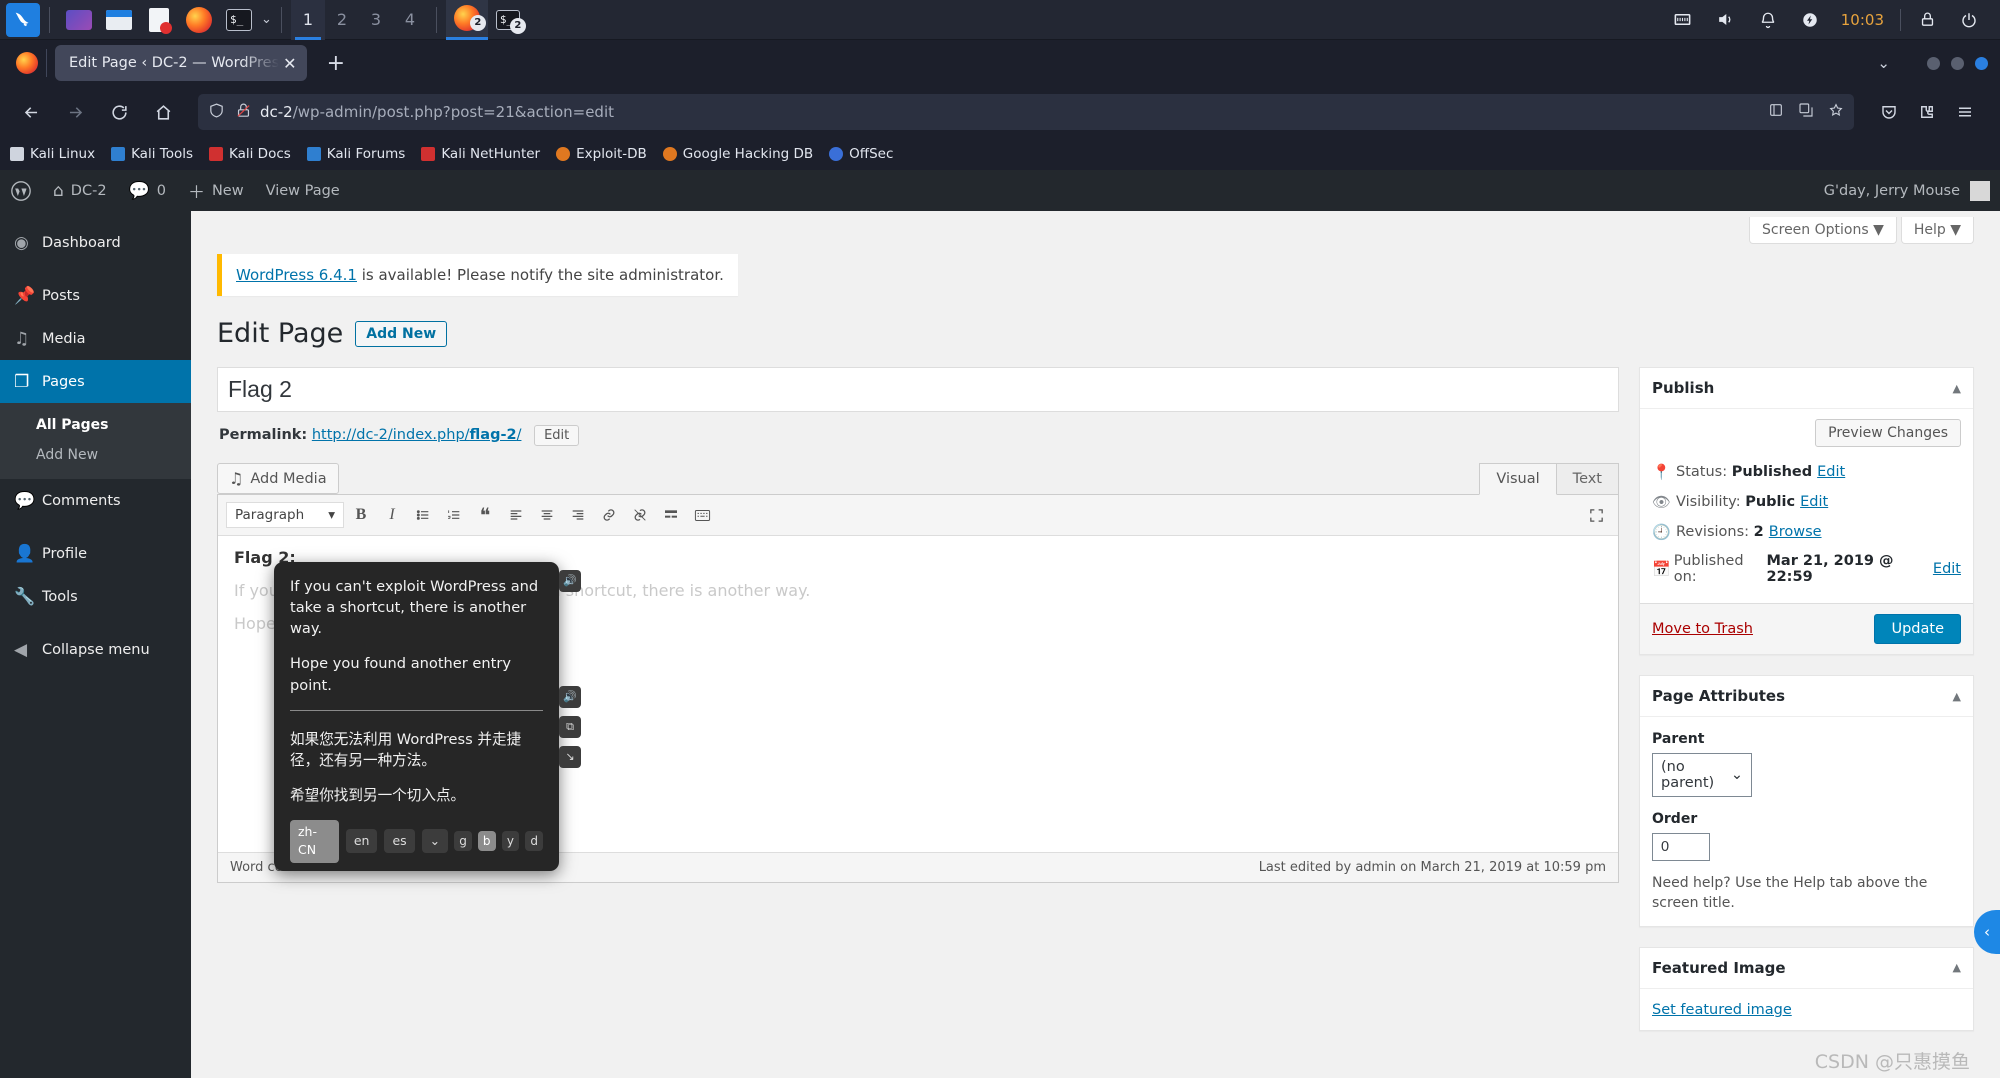 The width and height of the screenshot is (2000, 1078). I want to click on workspace-3: 3, so click(376, 20).